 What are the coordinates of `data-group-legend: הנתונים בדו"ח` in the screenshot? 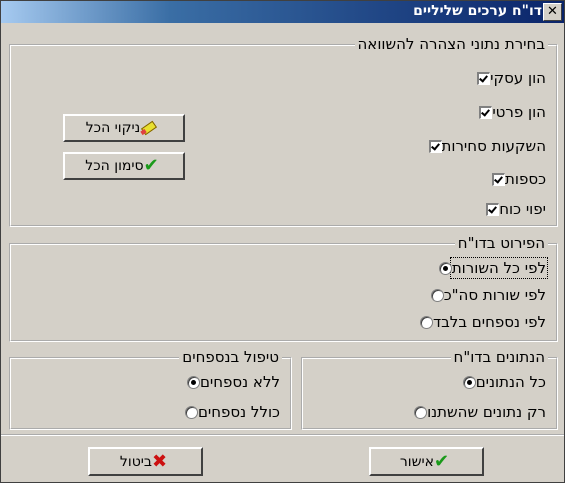 It's located at (499, 357).